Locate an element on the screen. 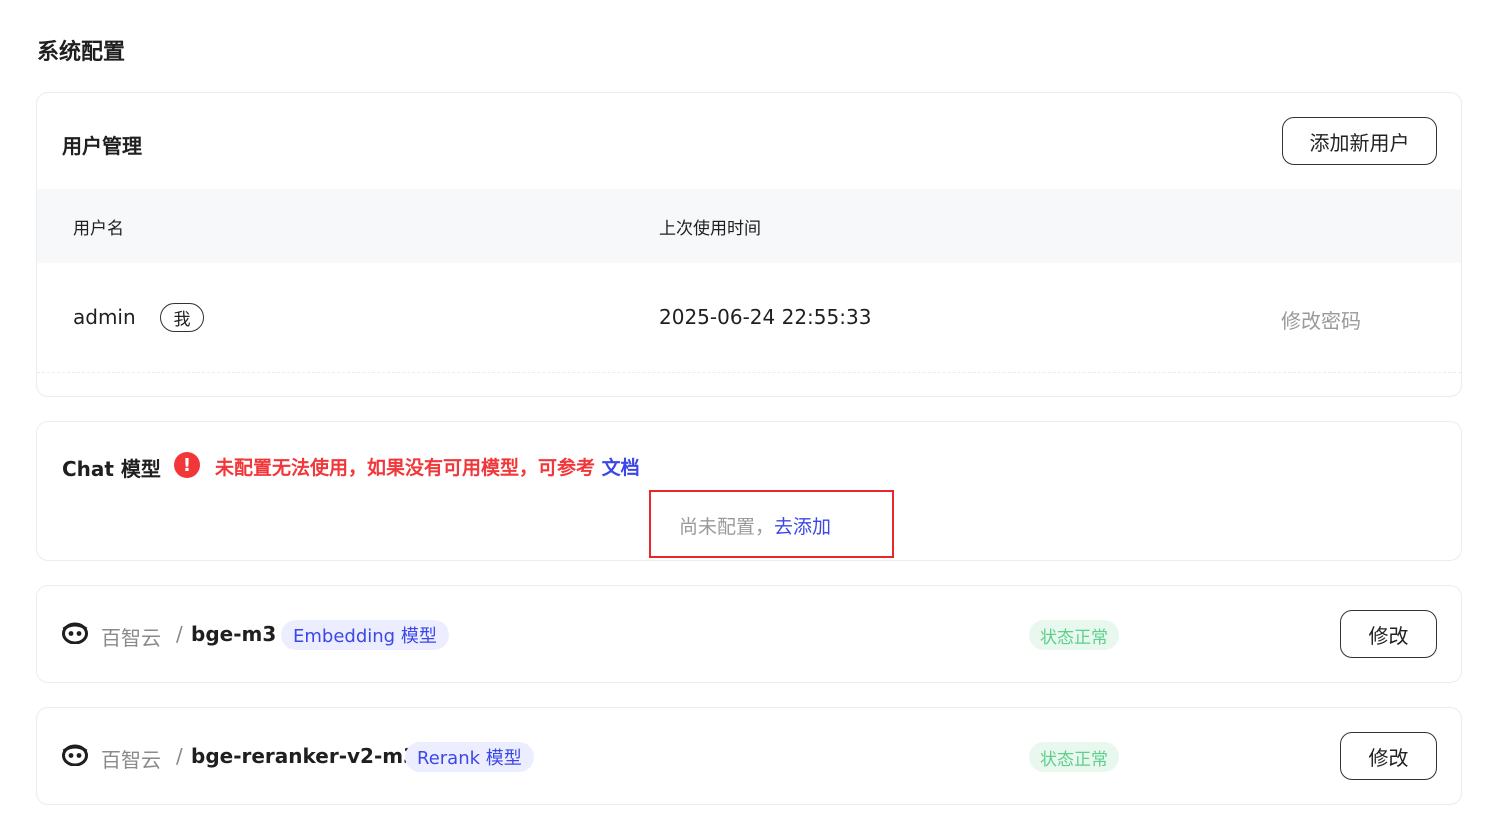 The width and height of the screenshot is (1498, 822). users-table-header: 用户名 上次使用时间 is located at coordinates (749, 226).